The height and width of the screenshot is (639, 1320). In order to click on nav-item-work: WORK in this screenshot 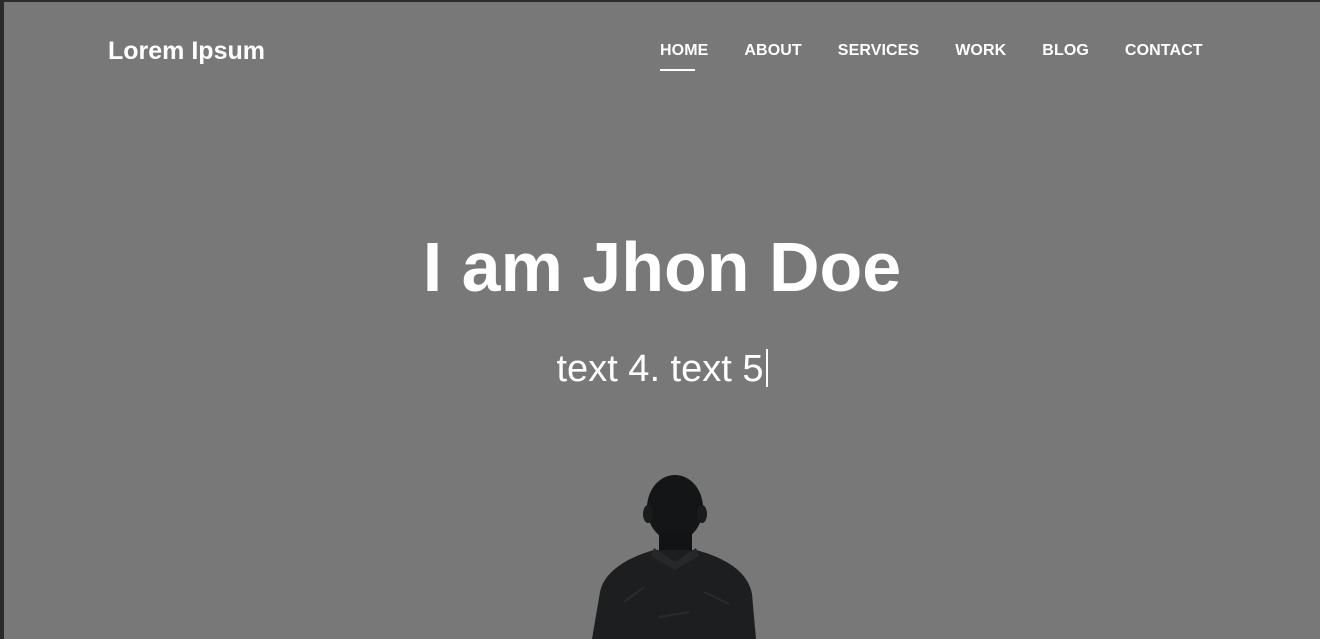, I will do `click(980, 51)`.